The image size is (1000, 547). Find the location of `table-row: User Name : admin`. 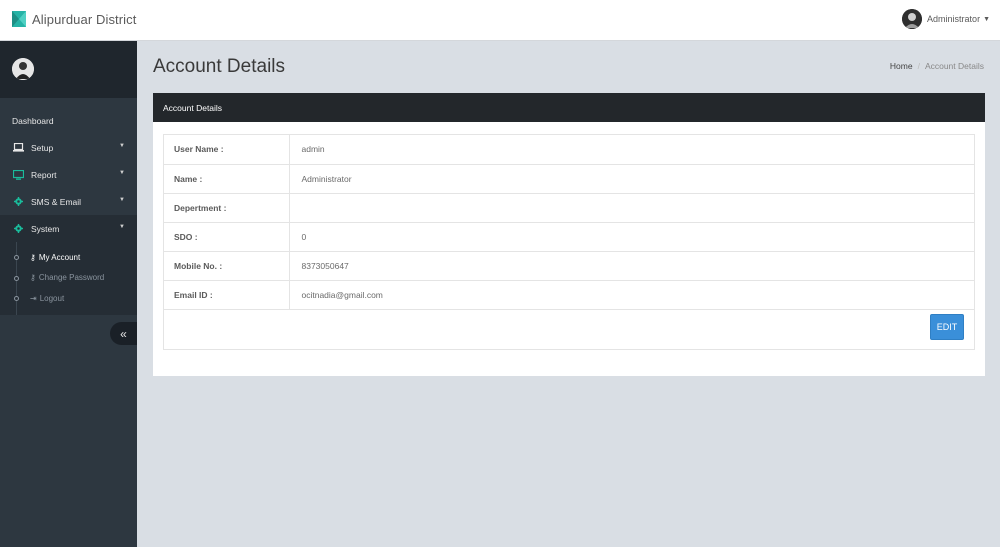

table-row: User Name : admin is located at coordinates (569, 150).